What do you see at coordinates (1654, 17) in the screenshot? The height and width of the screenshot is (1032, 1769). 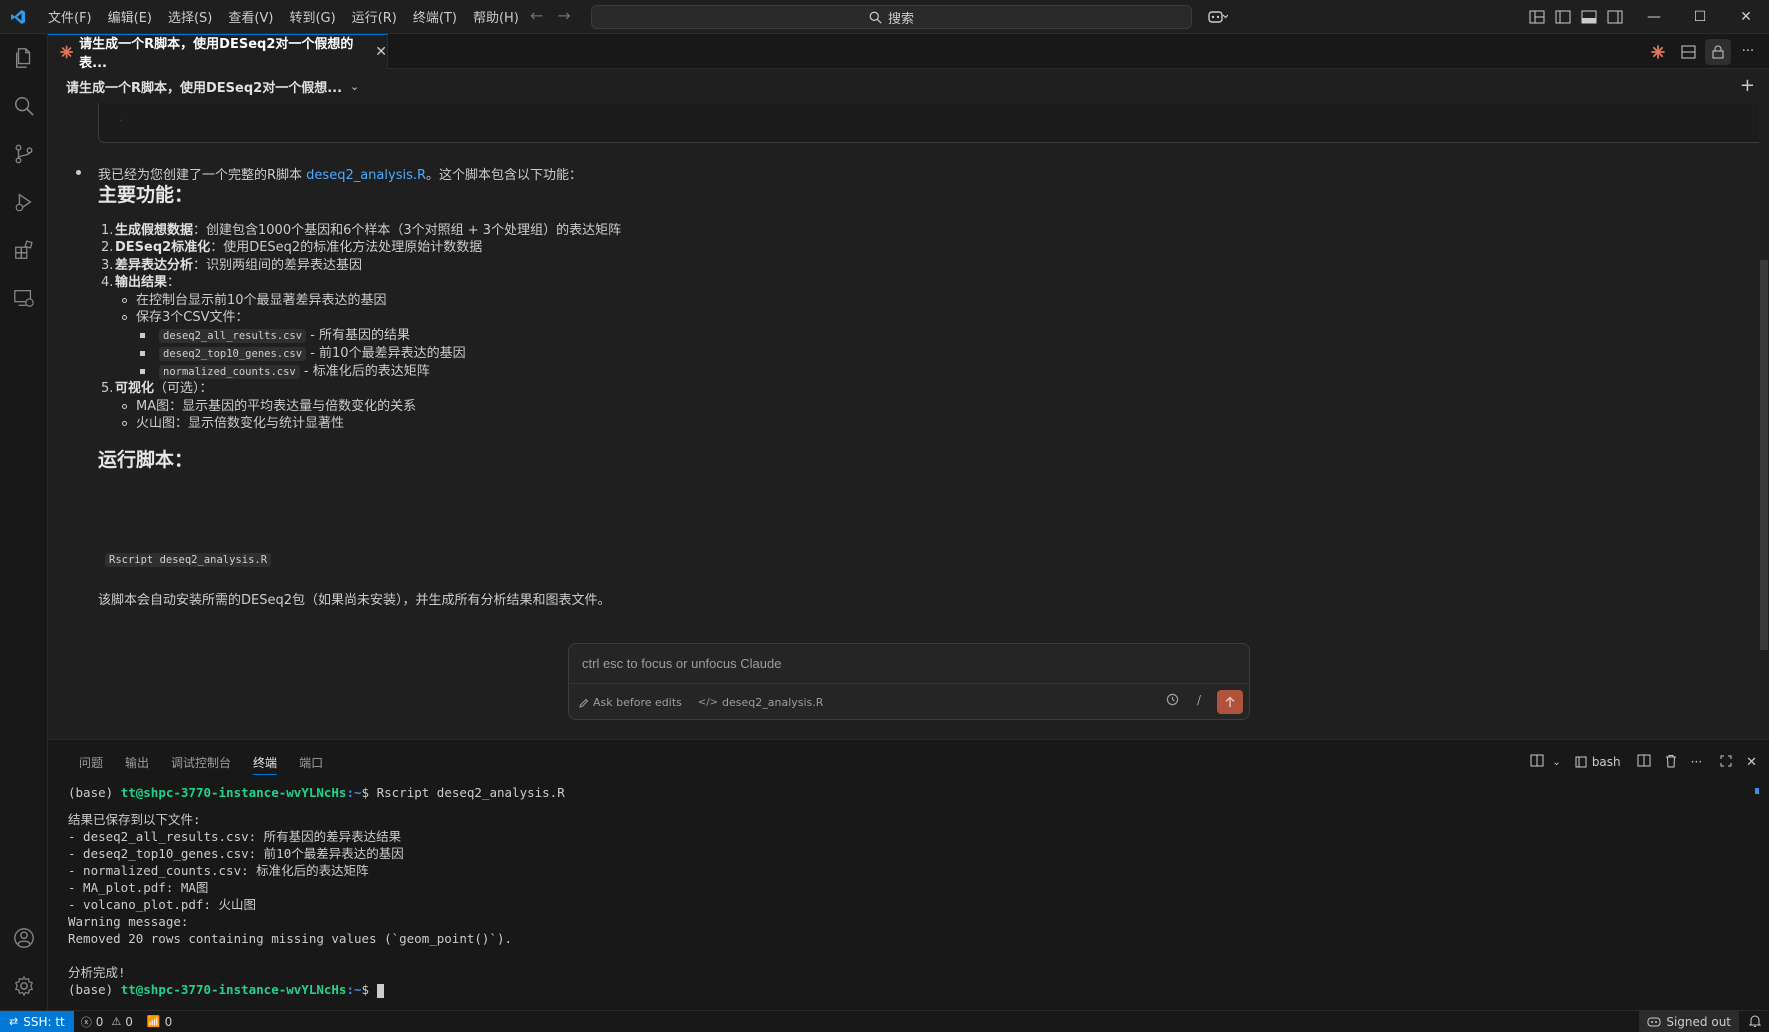 I see `minimize-icon: —` at bounding box center [1654, 17].